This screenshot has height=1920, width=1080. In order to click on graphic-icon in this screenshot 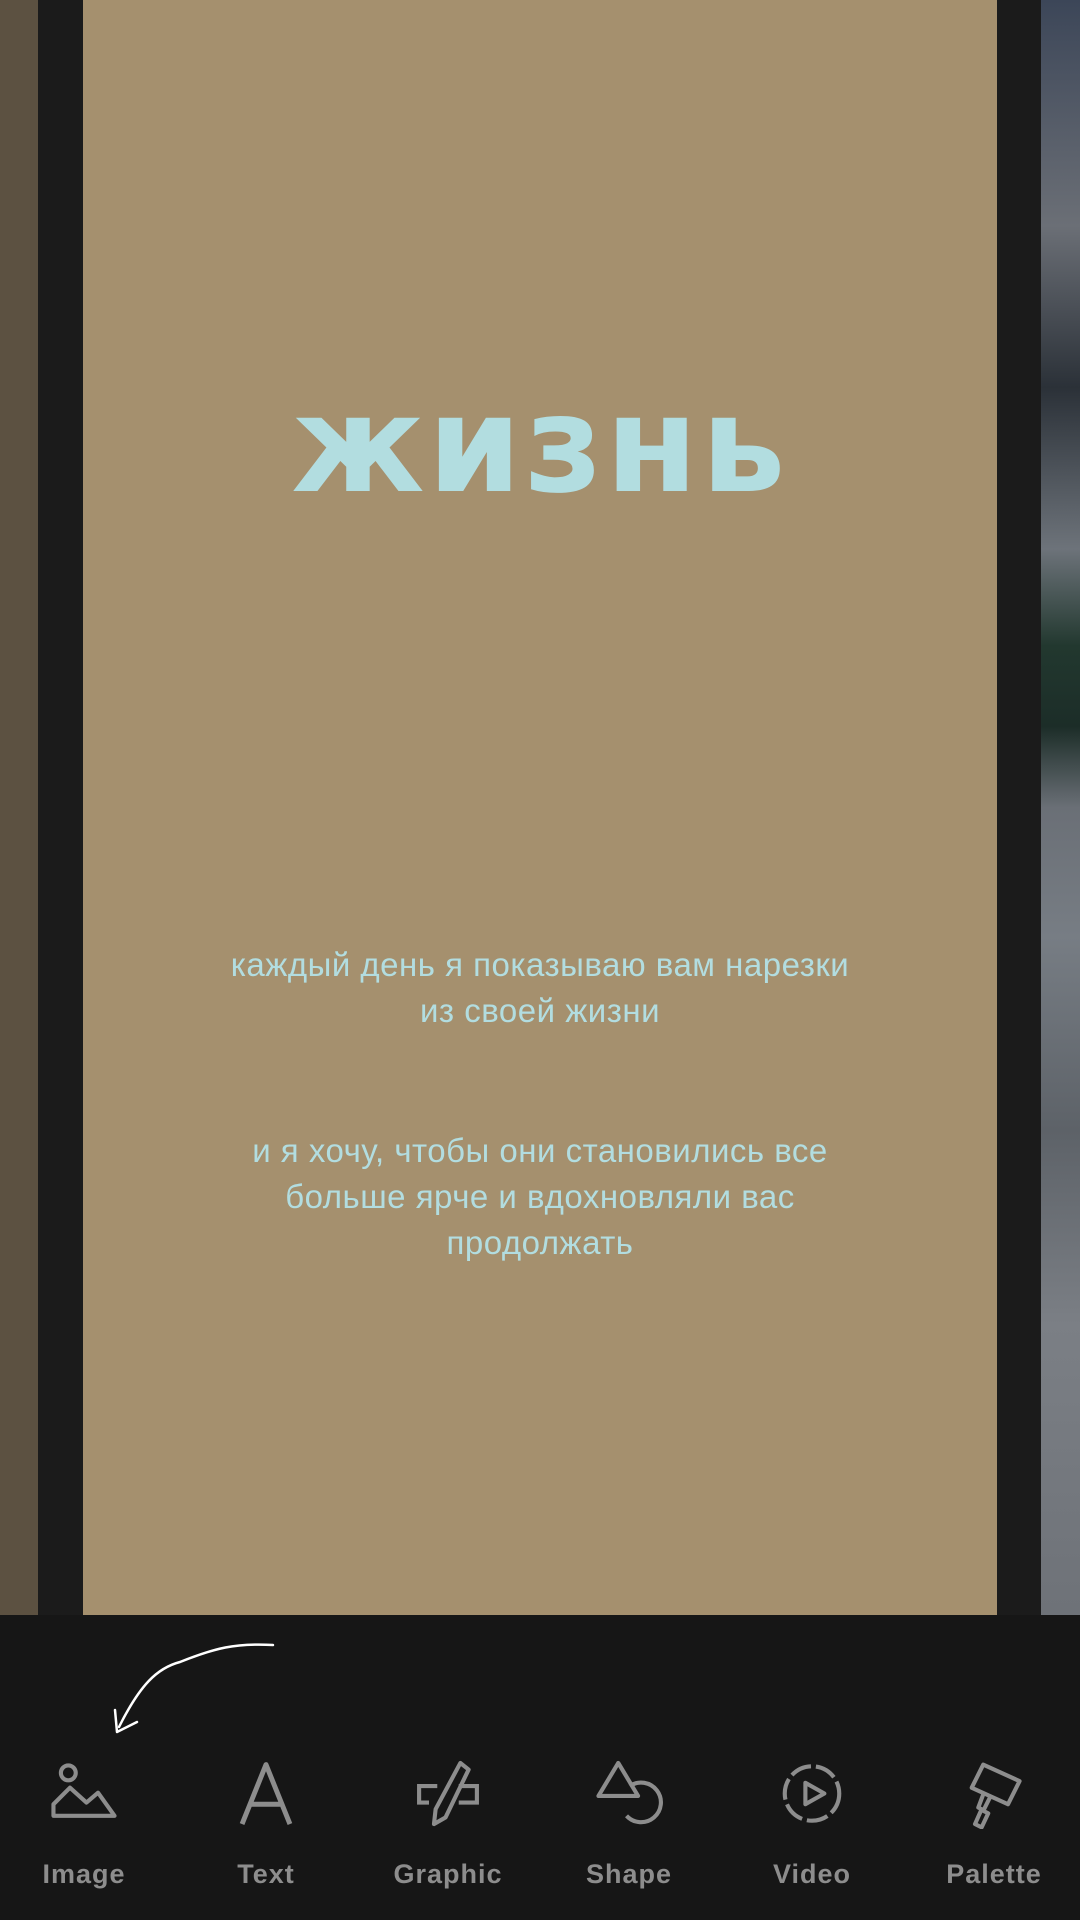, I will do `click(448, 1793)`.